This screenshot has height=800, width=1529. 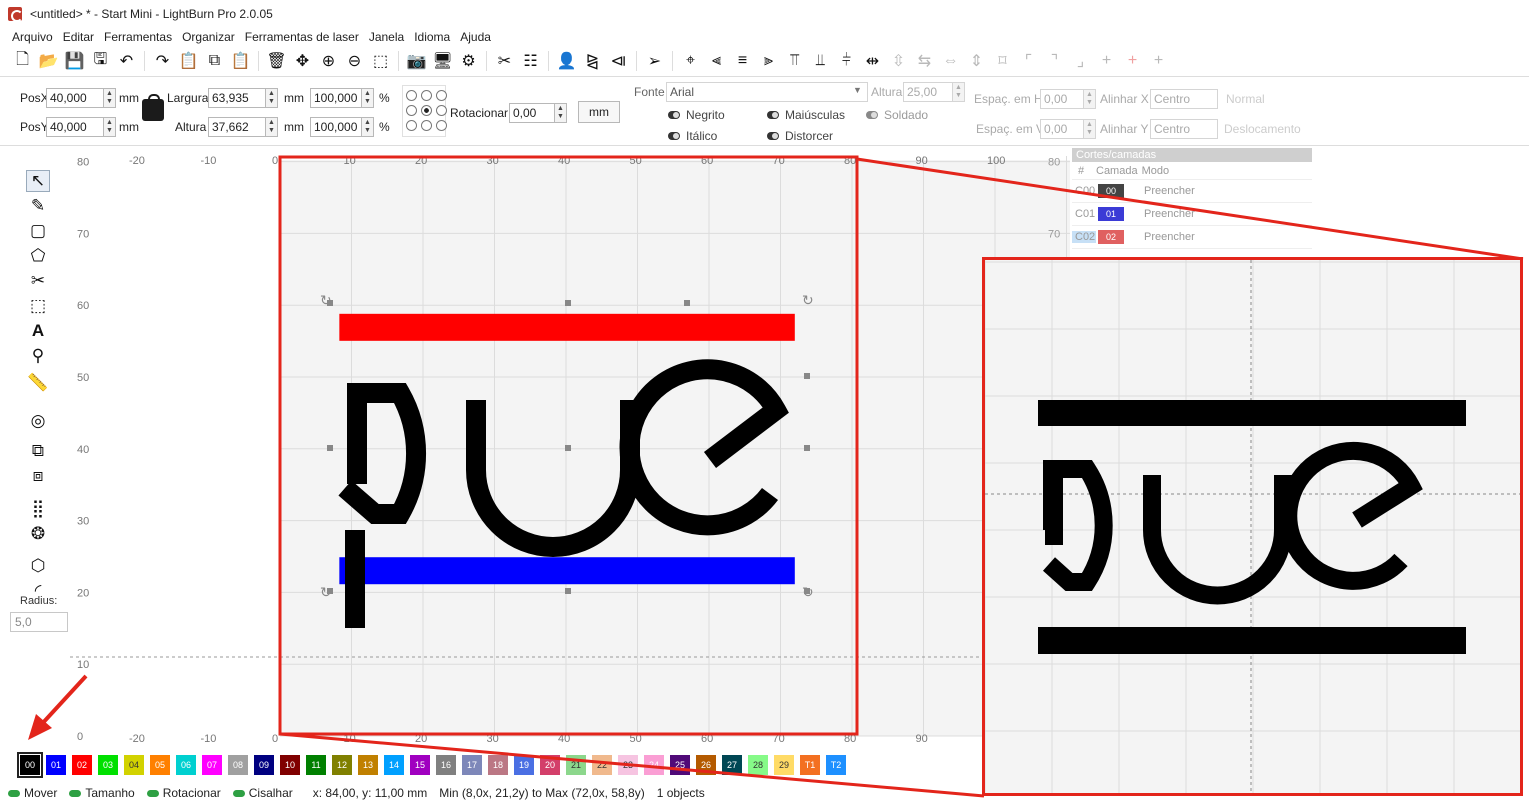 I want to click on anchor-bc, so click(x=426, y=125).